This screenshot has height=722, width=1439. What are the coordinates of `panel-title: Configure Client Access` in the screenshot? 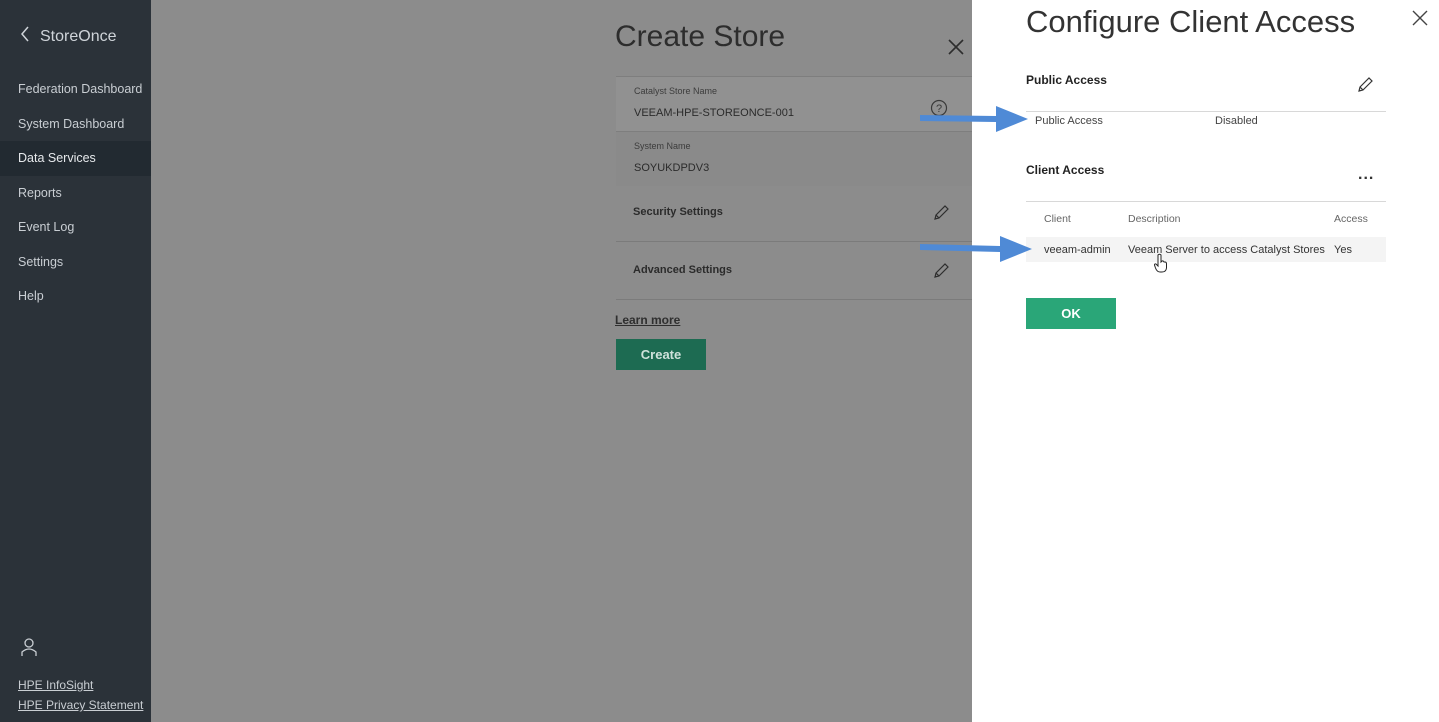 It's located at (1191, 21).